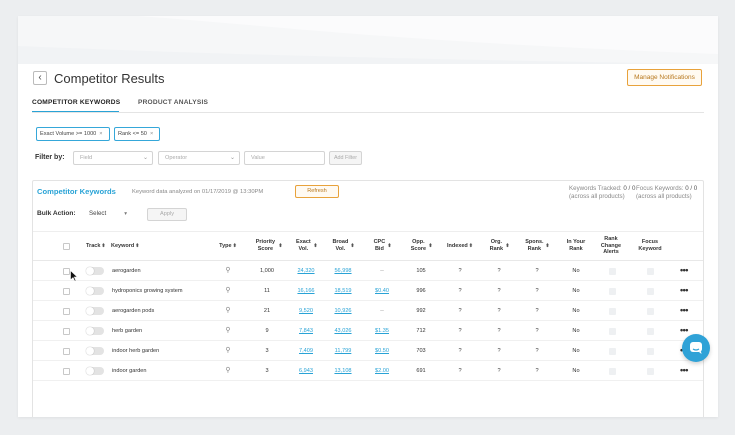 This screenshot has width=735, height=435. I want to click on exact-vol-link: 7,843, so click(306, 331).